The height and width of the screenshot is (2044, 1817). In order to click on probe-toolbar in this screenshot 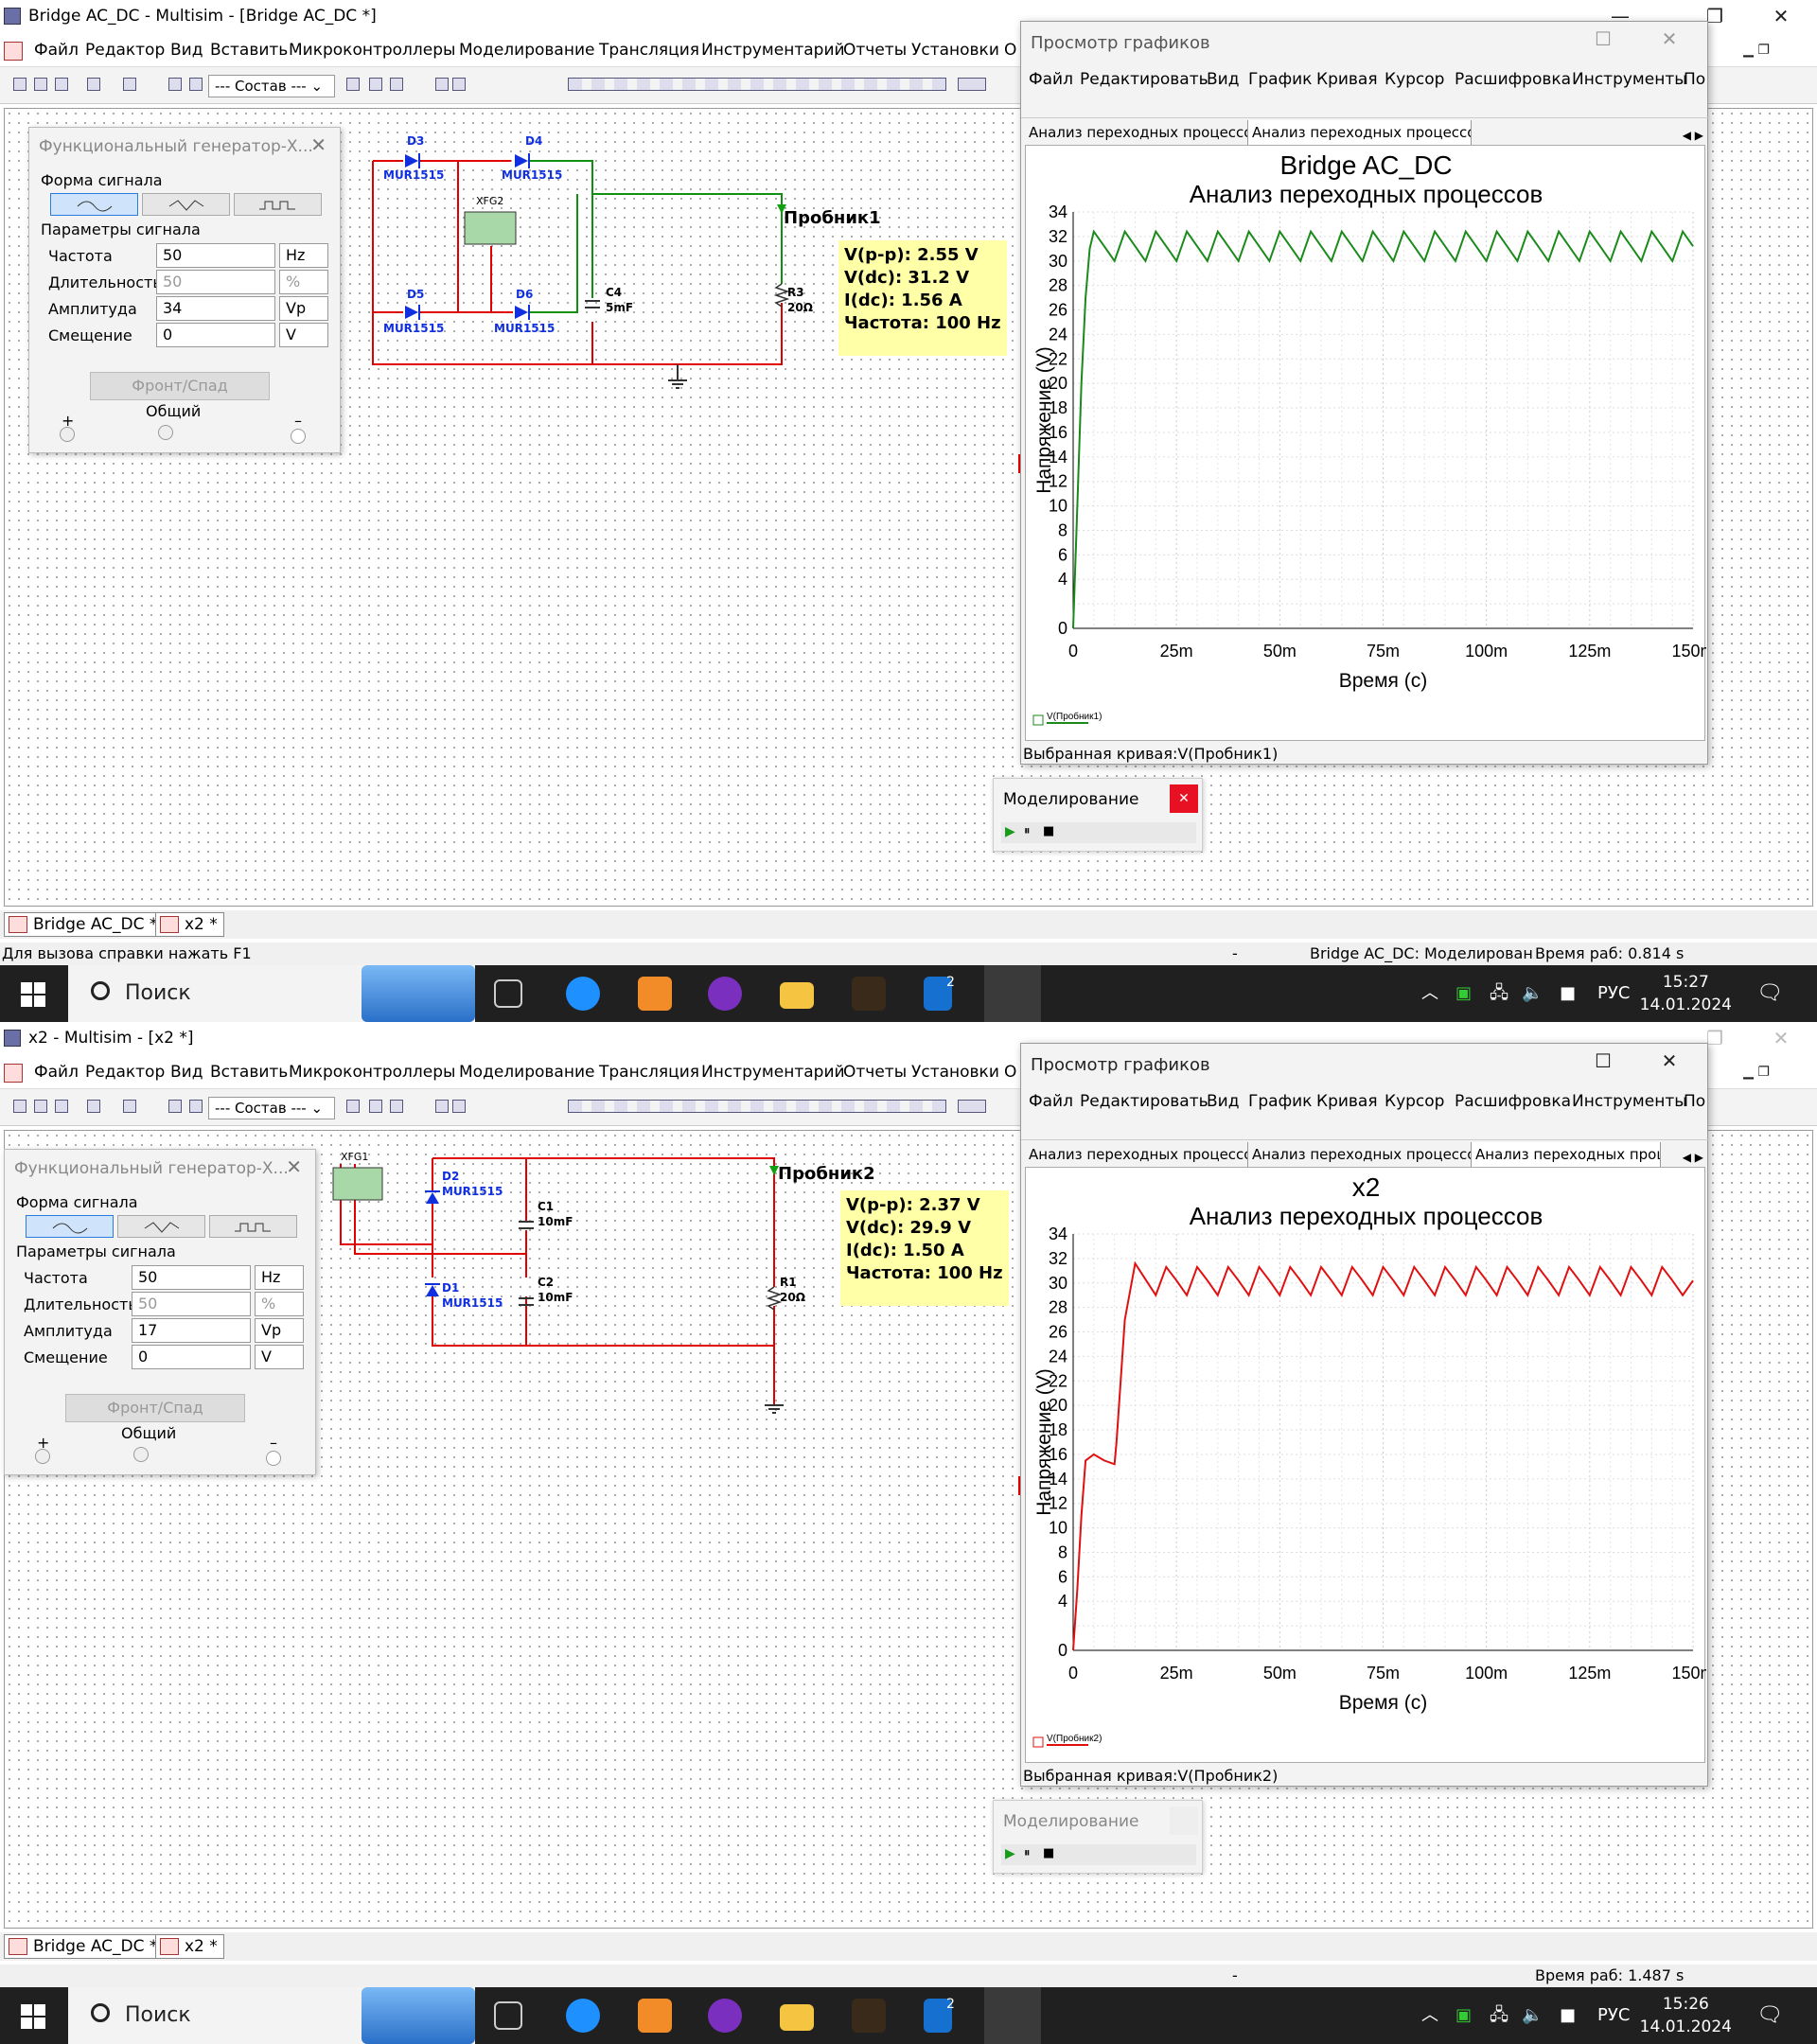, I will do `click(972, 1106)`.